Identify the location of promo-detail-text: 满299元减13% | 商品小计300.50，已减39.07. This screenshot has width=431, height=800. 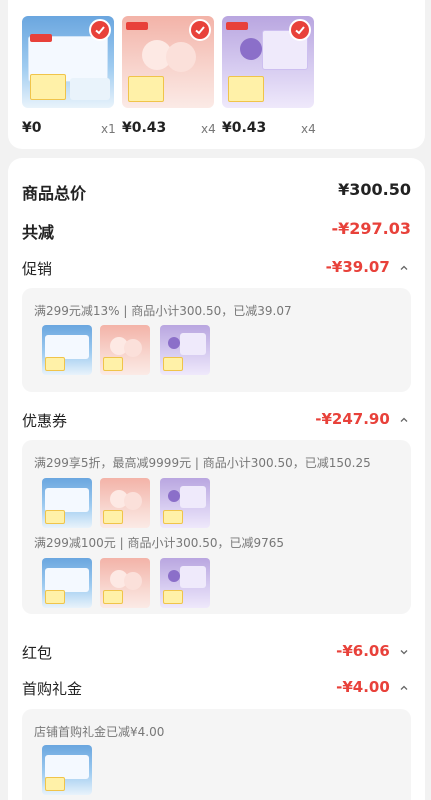
(163, 311).